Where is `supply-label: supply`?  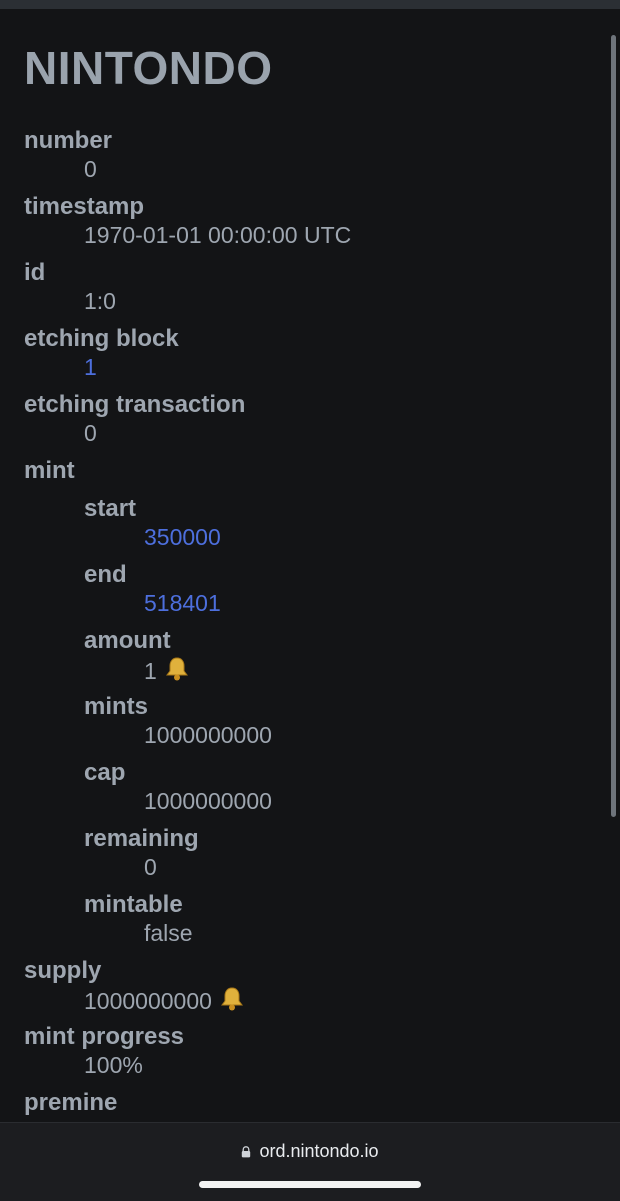
supply-label: supply is located at coordinates (63, 970).